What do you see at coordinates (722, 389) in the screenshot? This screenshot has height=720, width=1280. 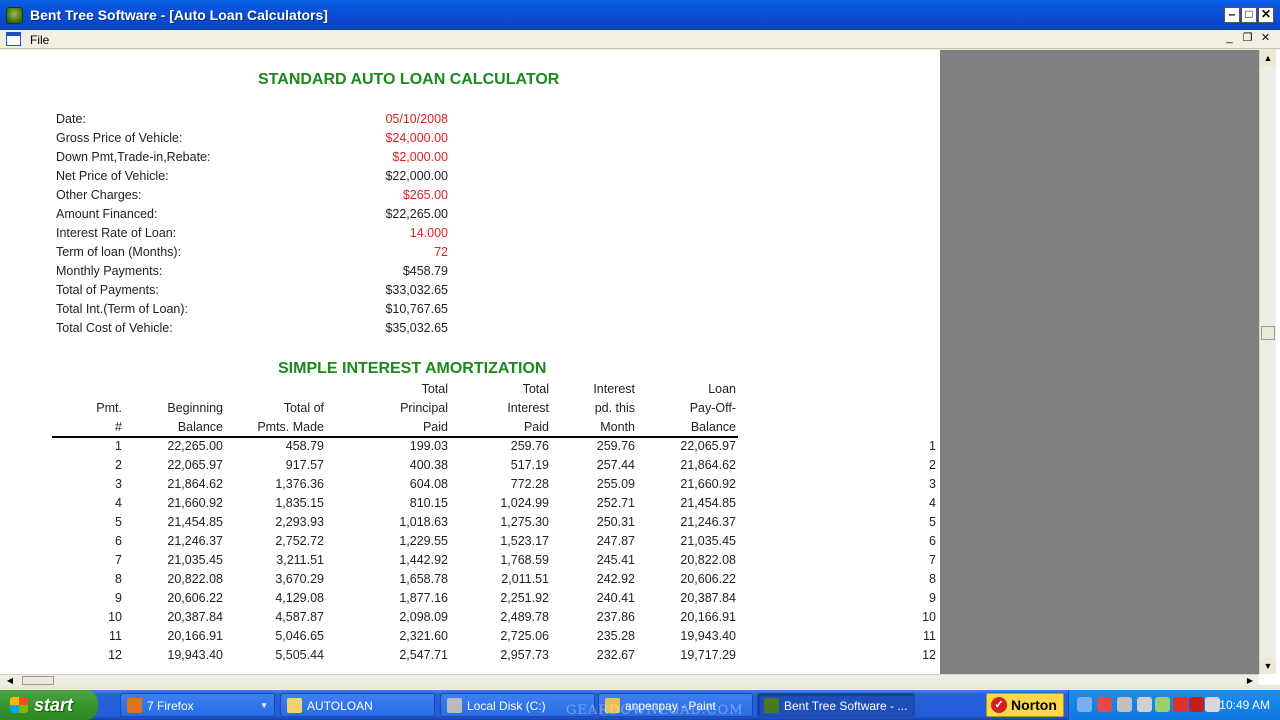 I see `column-header: Loan` at bounding box center [722, 389].